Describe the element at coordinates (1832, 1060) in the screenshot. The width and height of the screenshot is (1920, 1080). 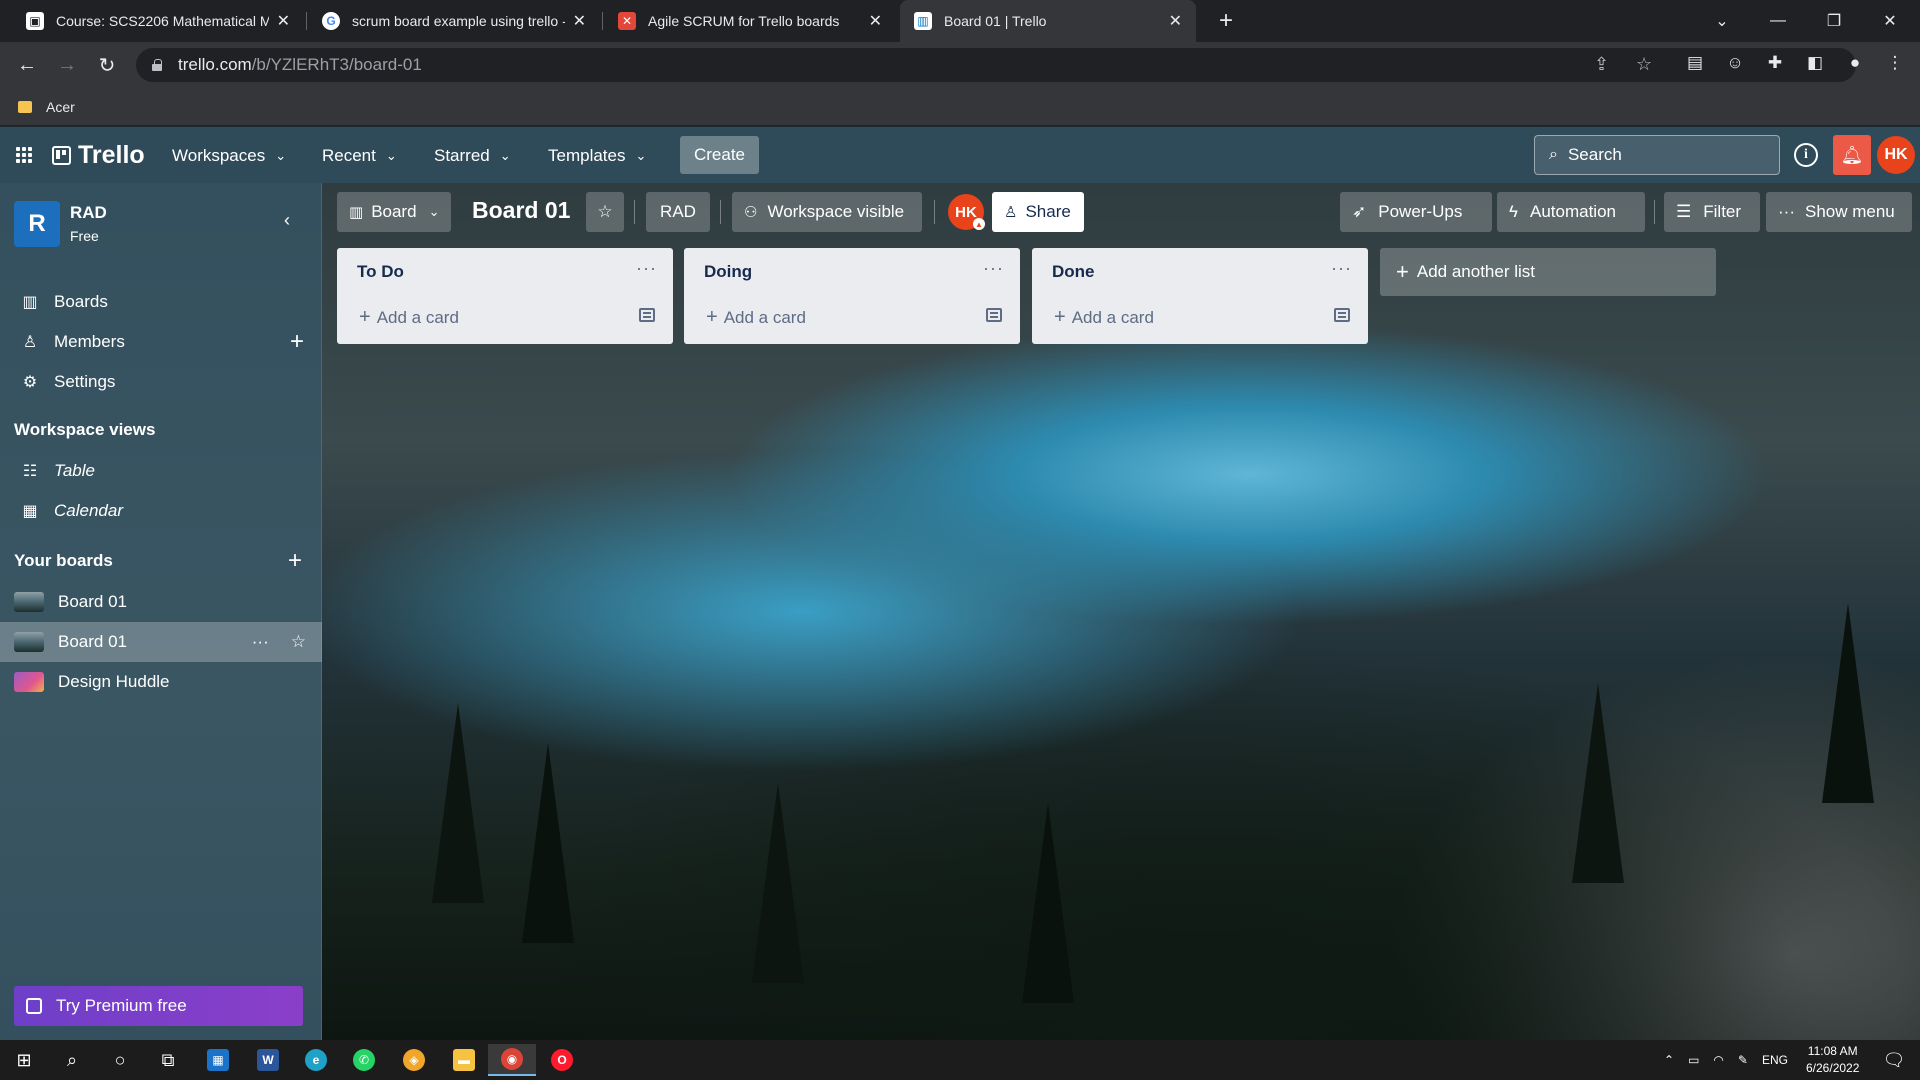
I see `system-clock: 11:08 AM 6/26/2022` at that location.